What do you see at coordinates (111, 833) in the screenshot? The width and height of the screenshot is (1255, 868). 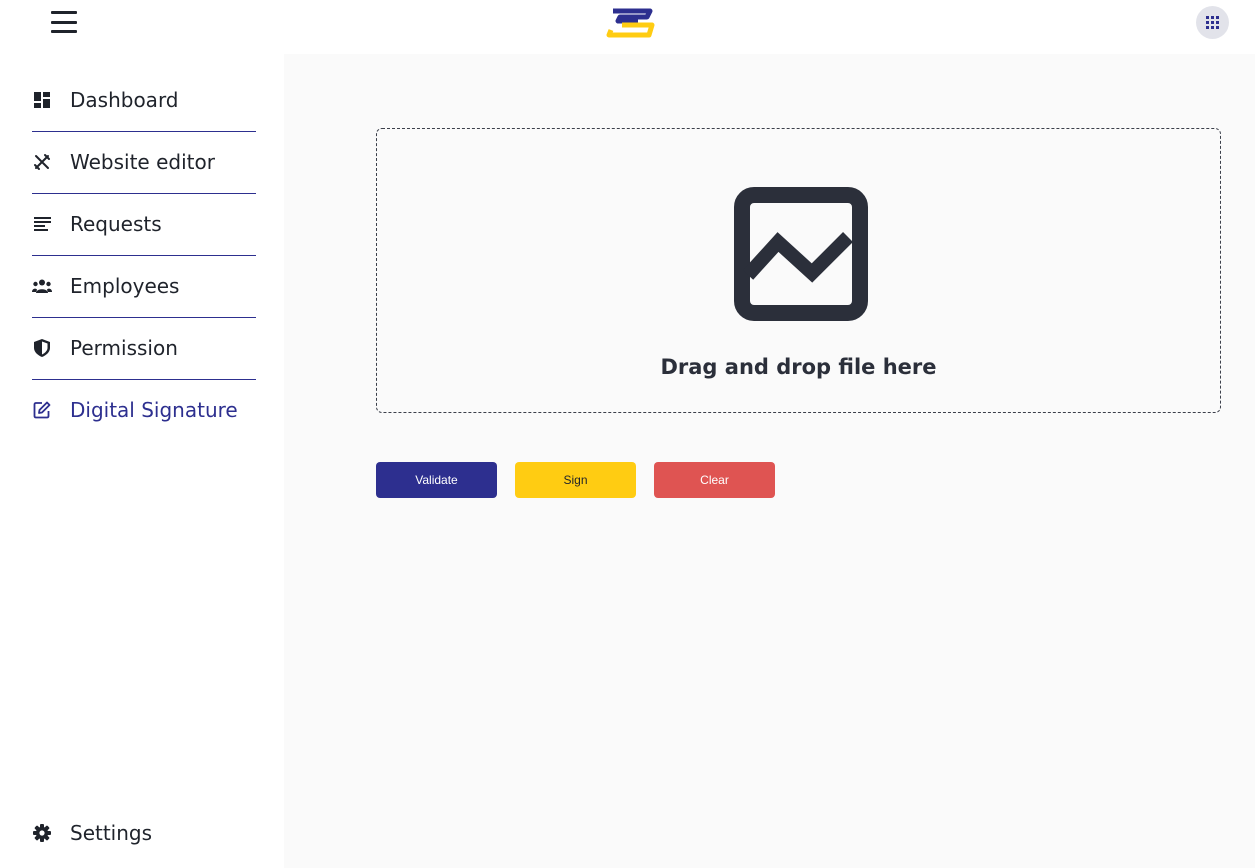 I see `sidebar-item-label: Settings` at bounding box center [111, 833].